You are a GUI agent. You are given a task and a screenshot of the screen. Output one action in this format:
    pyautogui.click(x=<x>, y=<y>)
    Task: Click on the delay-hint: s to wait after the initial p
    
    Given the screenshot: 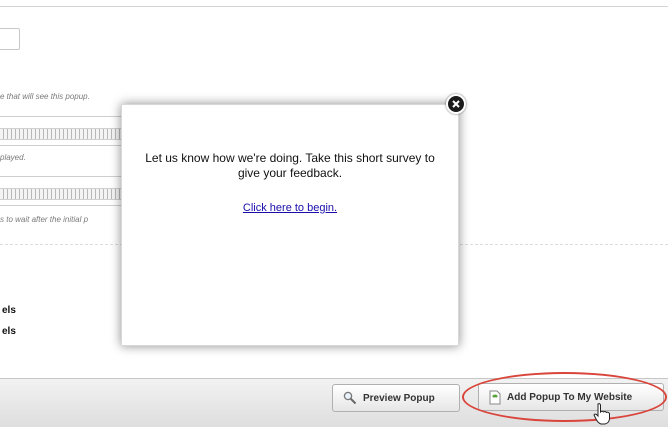 What is the action you would take?
    pyautogui.click(x=44, y=219)
    